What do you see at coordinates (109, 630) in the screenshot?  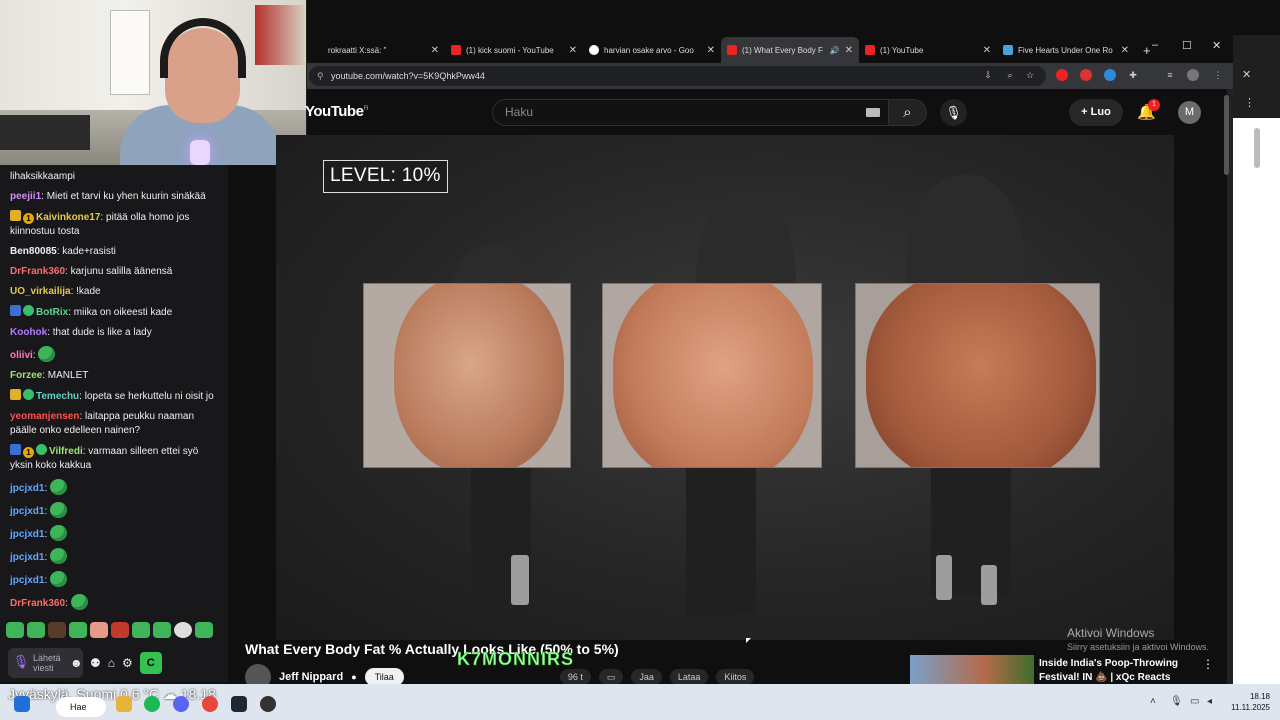 I see `emote-bar` at bounding box center [109, 630].